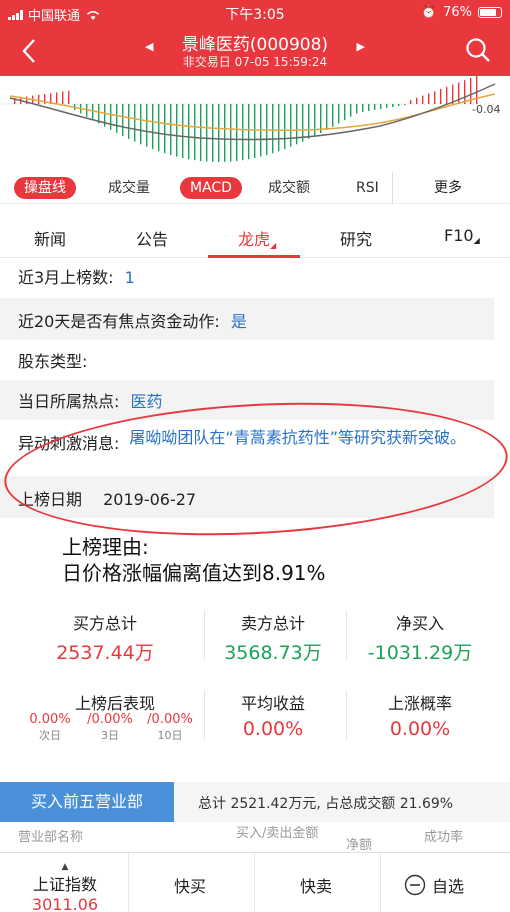 This screenshot has width=510, height=912. What do you see at coordinates (255, 62) in the screenshot?
I see `trade-status: 非交易日 07-05 15:59:24` at bounding box center [255, 62].